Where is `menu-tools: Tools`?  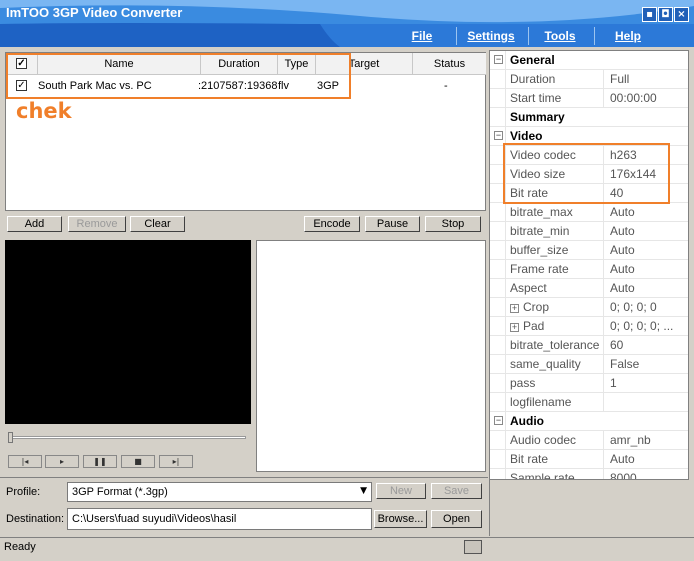
menu-tools: Tools is located at coordinates (560, 36).